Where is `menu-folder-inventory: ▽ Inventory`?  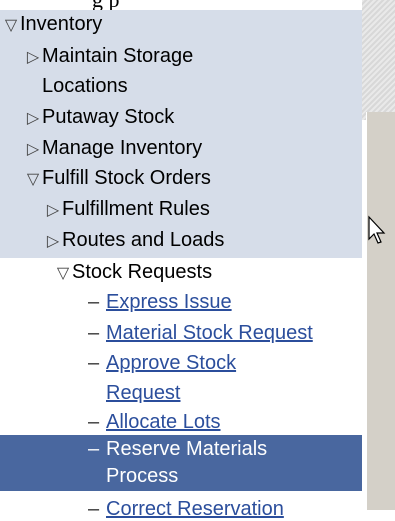
menu-folder-inventory: ▽ Inventory is located at coordinates (52, 25).